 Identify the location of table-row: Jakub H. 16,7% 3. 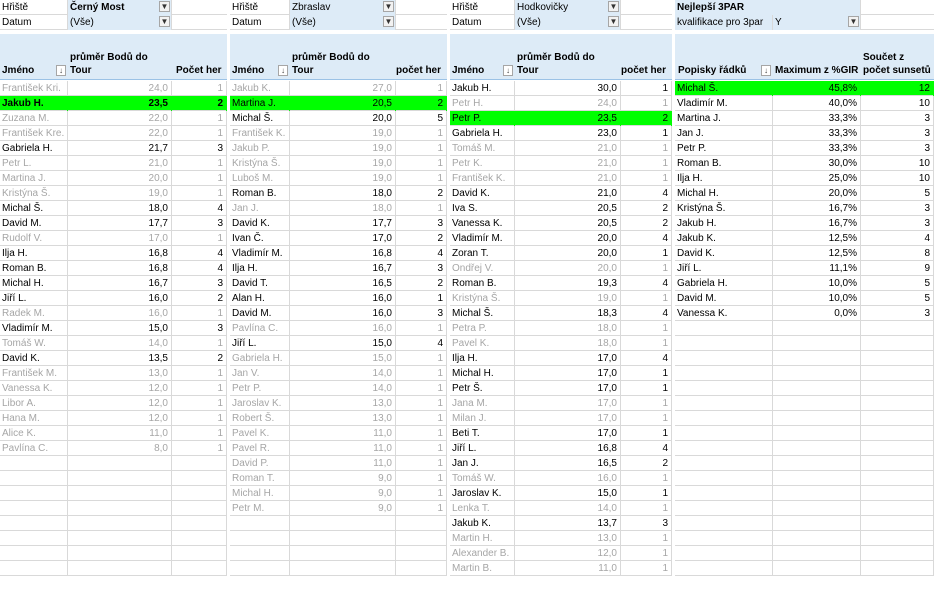
(804, 223).